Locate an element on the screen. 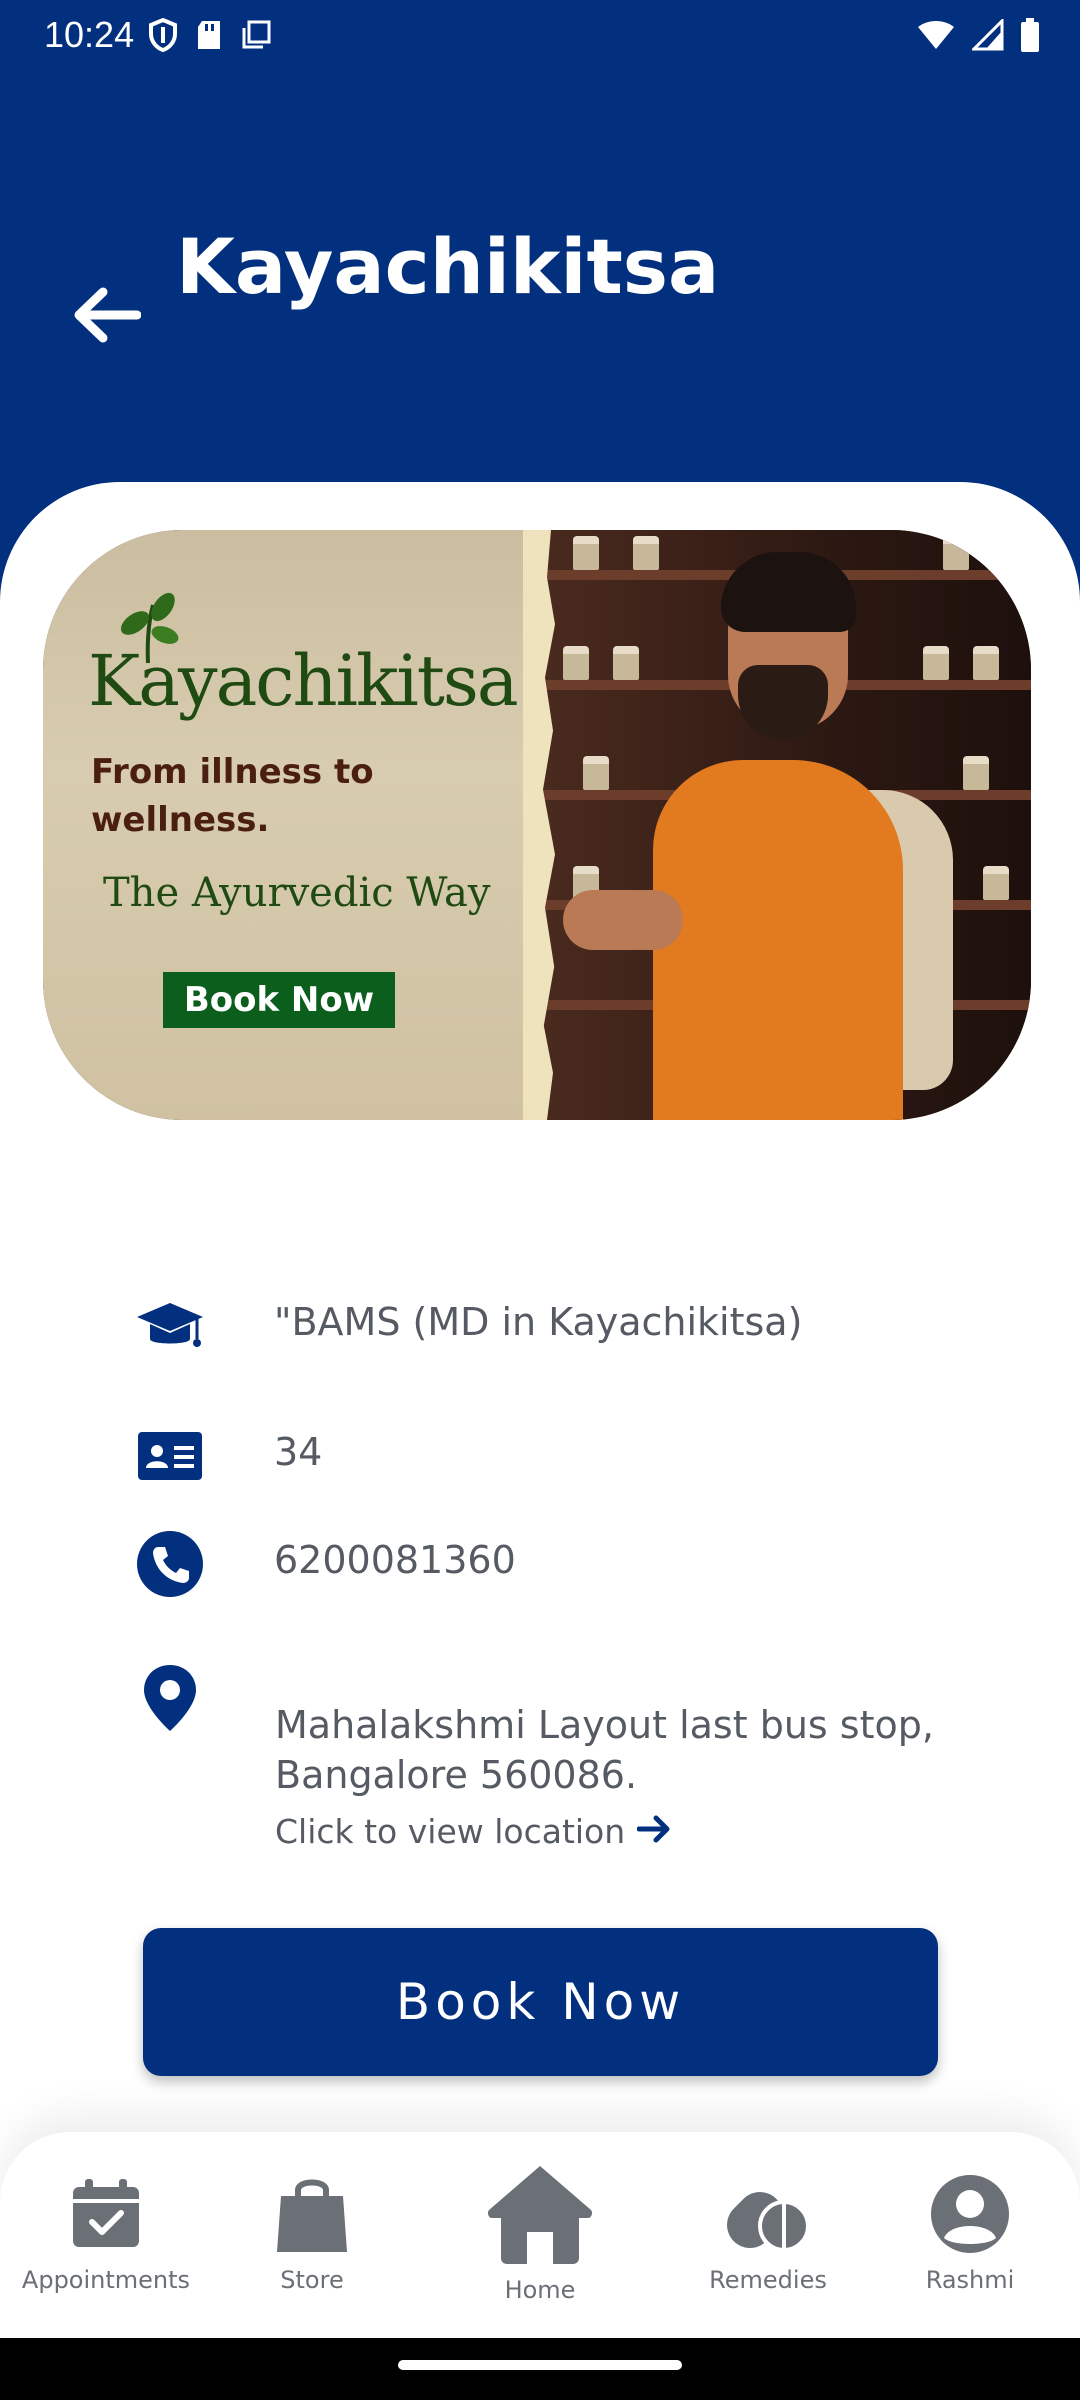 The height and width of the screenshot is (2400, 1080). banner-tagline: From illness to wellness. is located at coordinates (232, 796).